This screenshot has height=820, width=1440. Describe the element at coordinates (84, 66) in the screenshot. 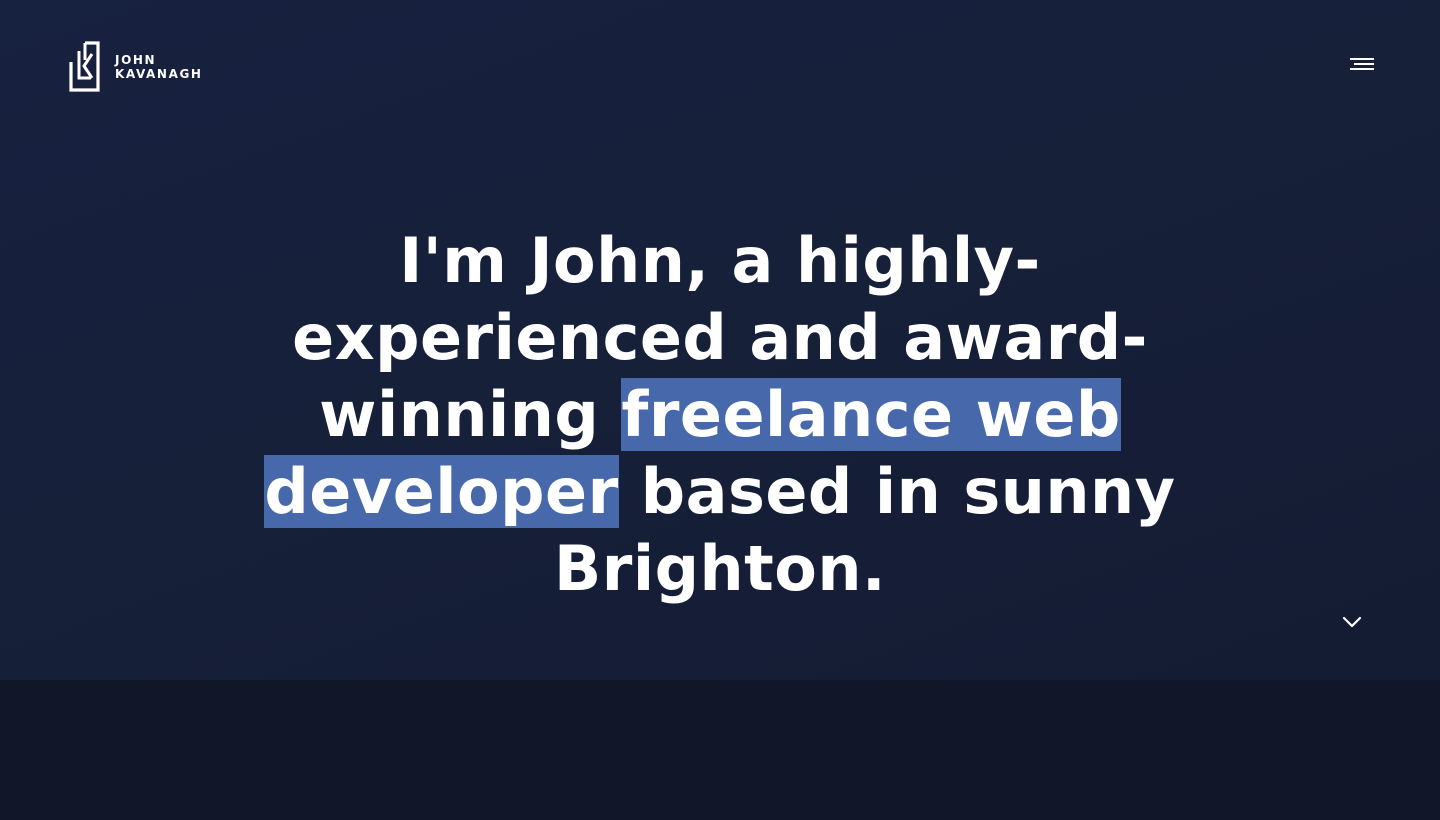

I see `jk-monogram-icon` at that location.